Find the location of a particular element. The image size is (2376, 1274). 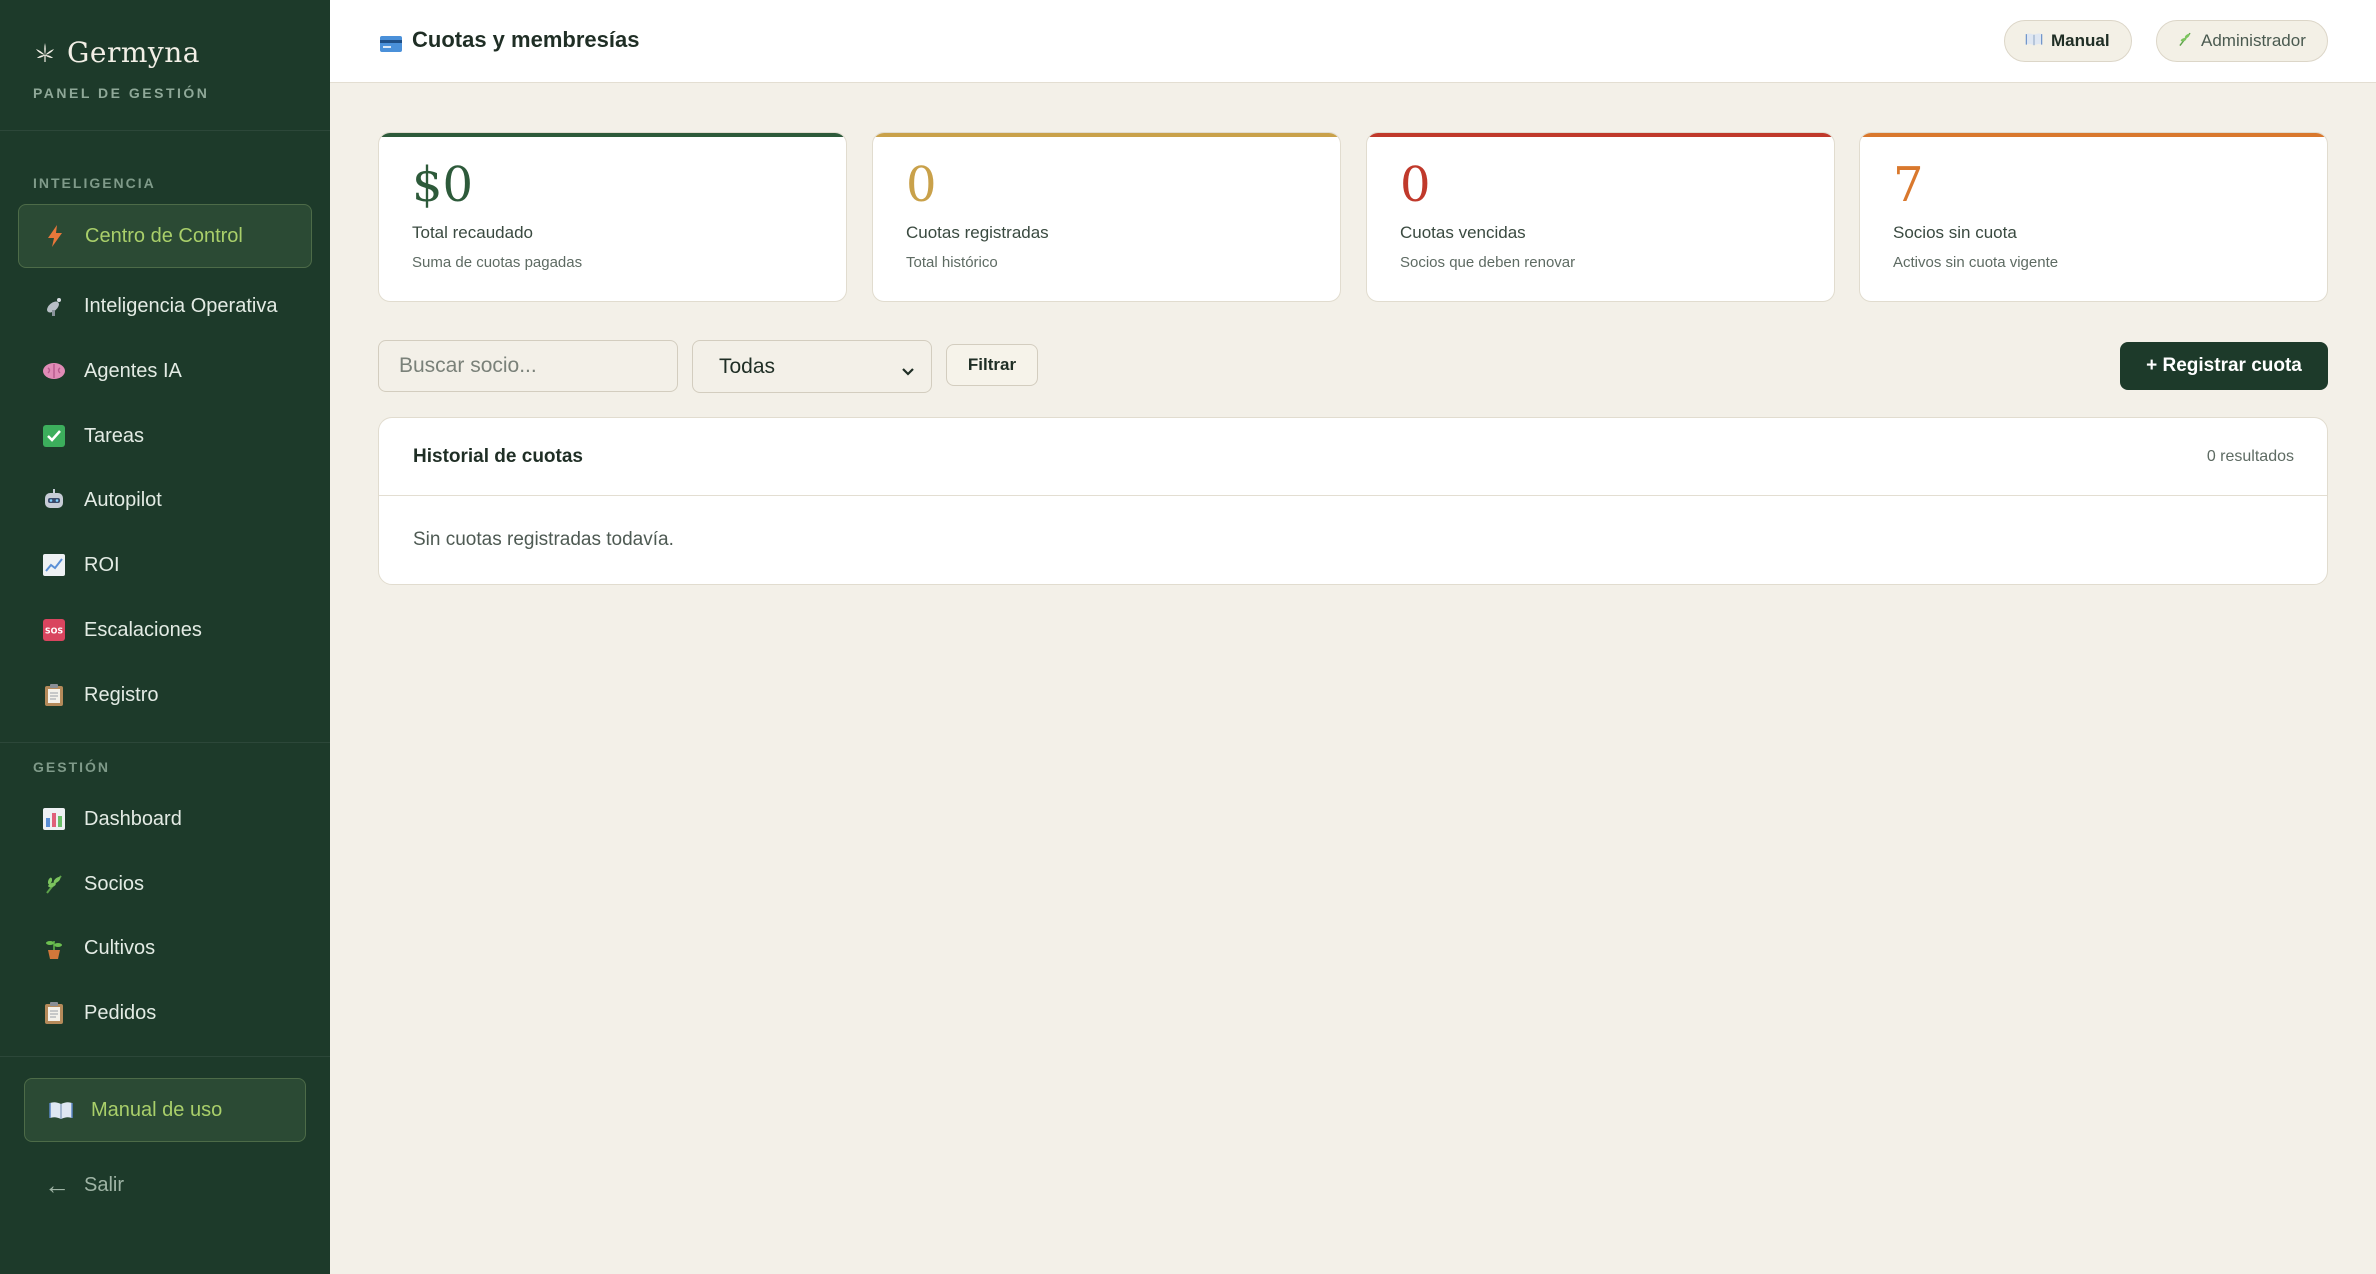

chart-increasing-icon is located at coordinates (54, 565).